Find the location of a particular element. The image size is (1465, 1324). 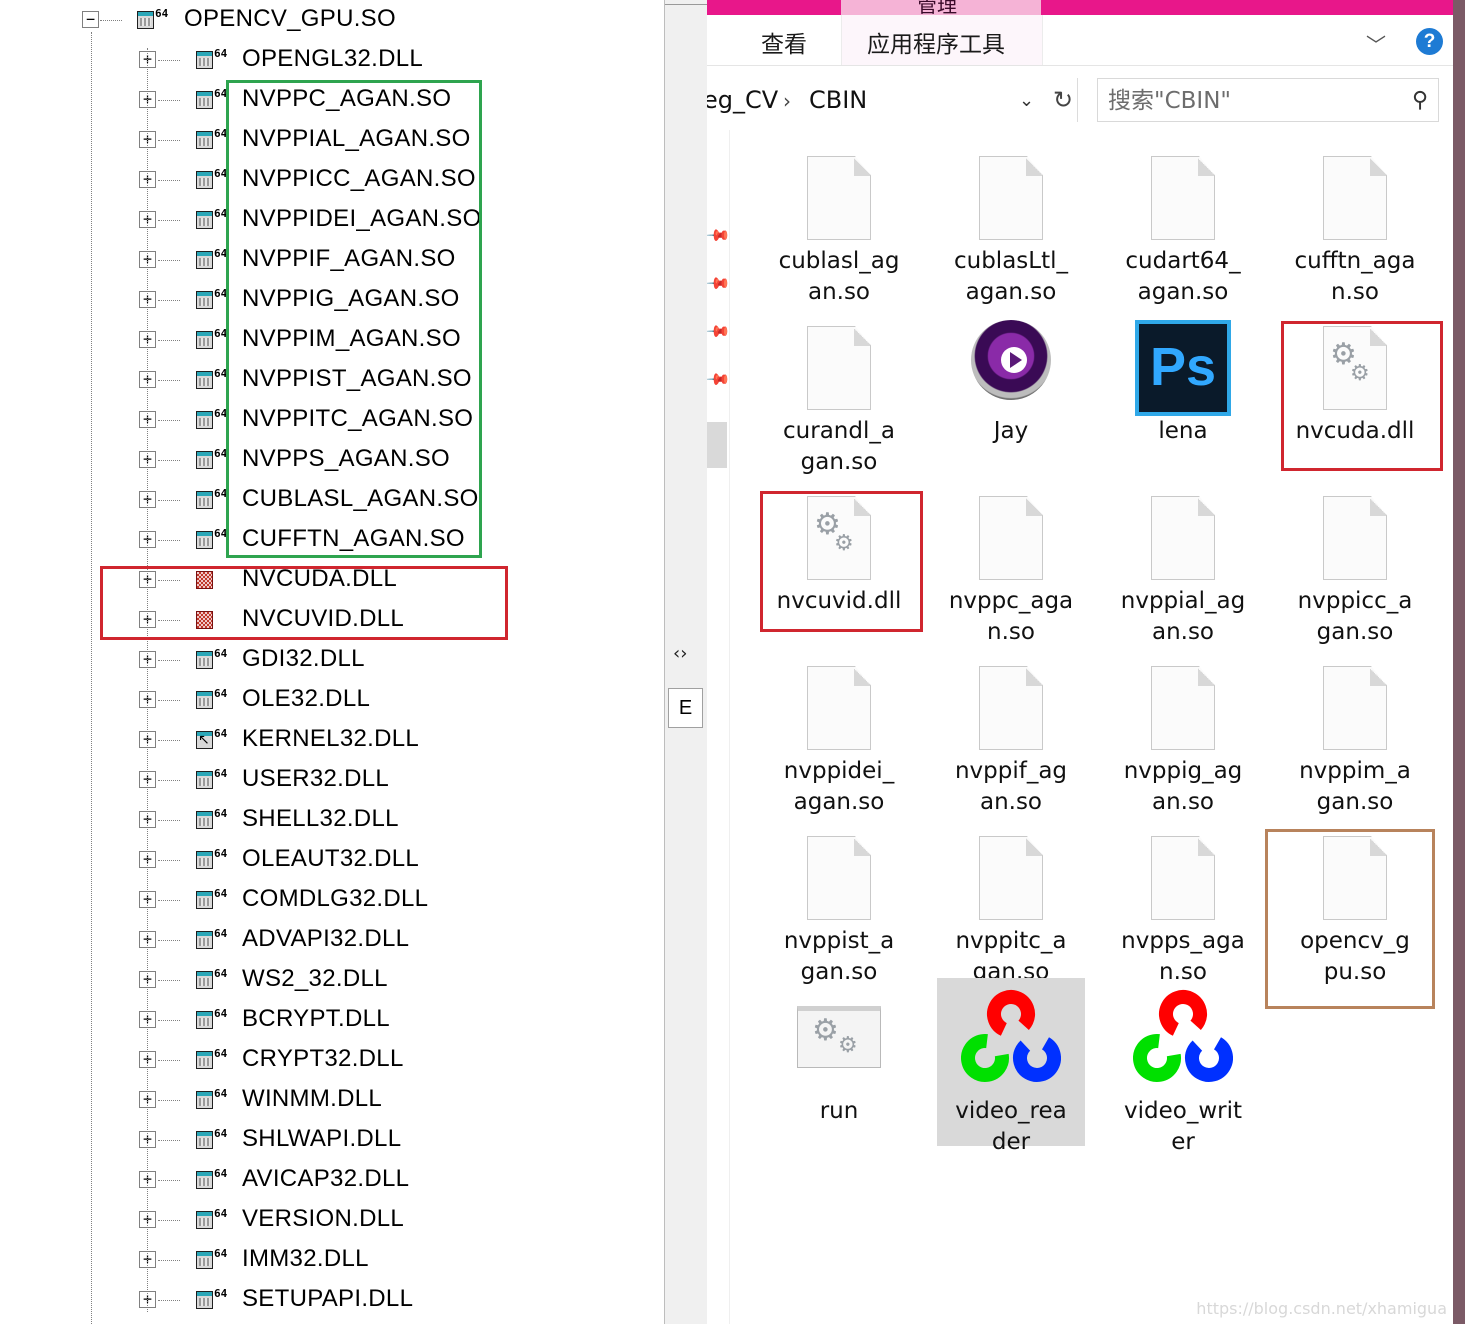

tree-item: +64 IMM32.DLL is located at coordinates (330, 1260).